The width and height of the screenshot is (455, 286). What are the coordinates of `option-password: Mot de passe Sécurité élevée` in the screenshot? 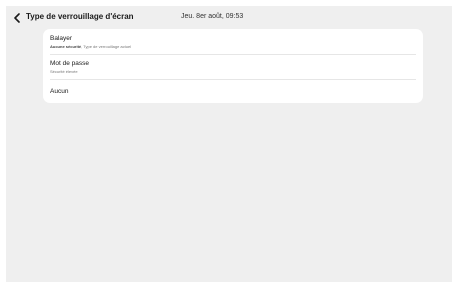 It's located at (233, 66).